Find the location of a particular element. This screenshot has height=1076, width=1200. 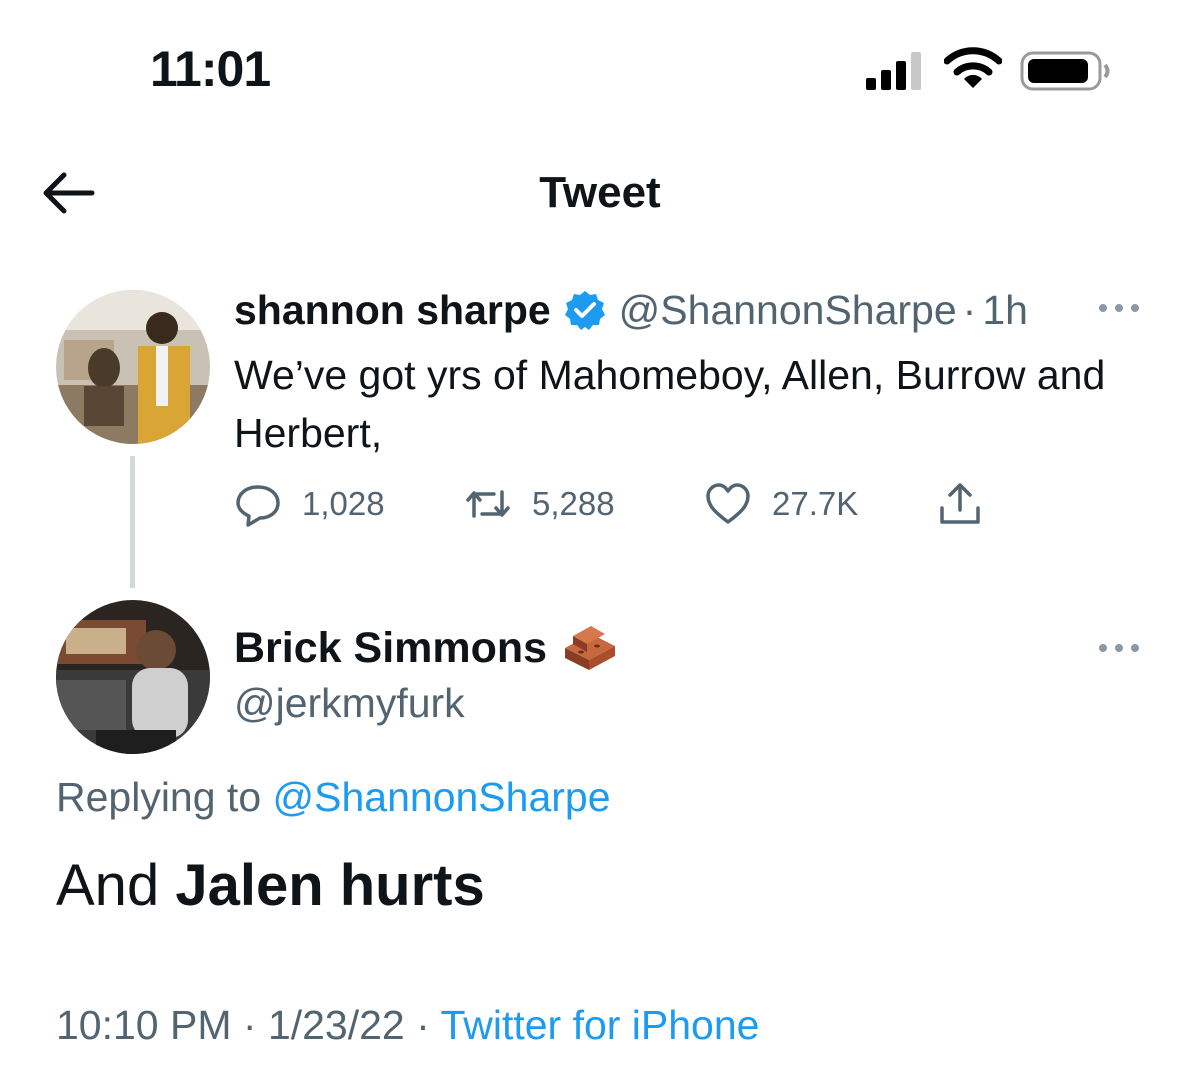

replying-prefix: Replying to is located at coordinates (164, 797).